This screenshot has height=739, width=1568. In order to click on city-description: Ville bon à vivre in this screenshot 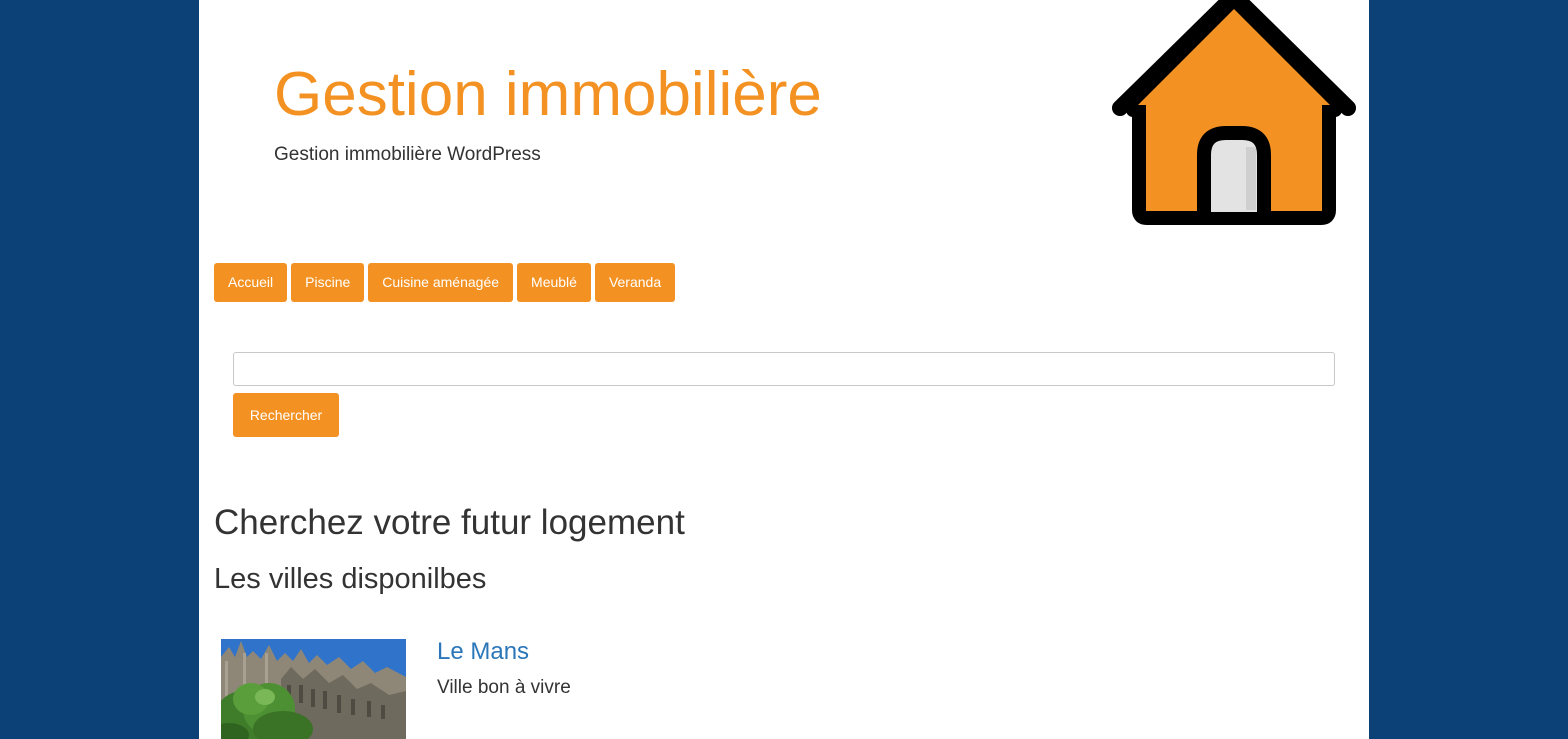, I will do `click(504, 687)`.